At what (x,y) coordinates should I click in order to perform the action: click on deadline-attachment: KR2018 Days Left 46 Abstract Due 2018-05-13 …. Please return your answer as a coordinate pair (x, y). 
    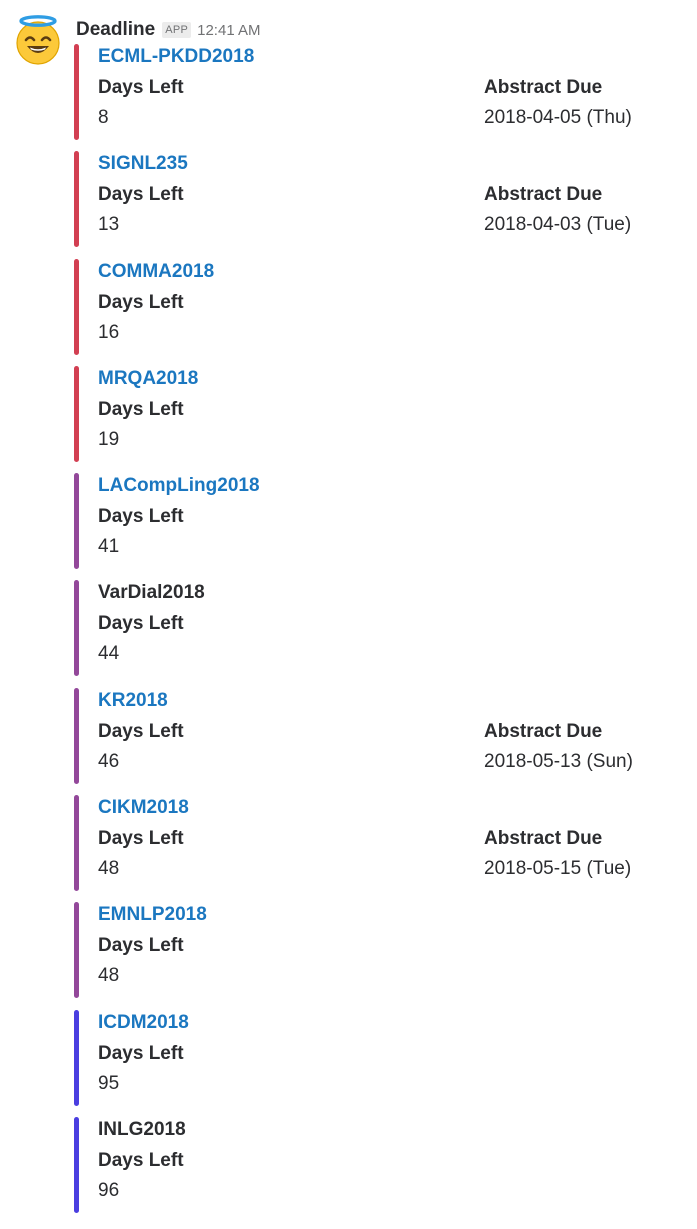
    Looking at the image, I should click on (379, 735).